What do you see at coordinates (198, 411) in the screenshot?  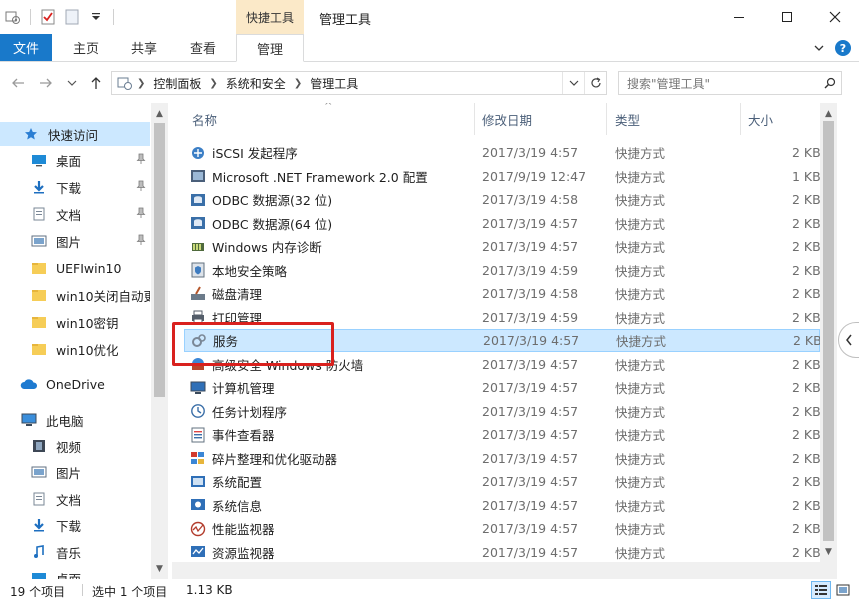 I see `task-scheduler-icon` at bounding box center [198, 411].